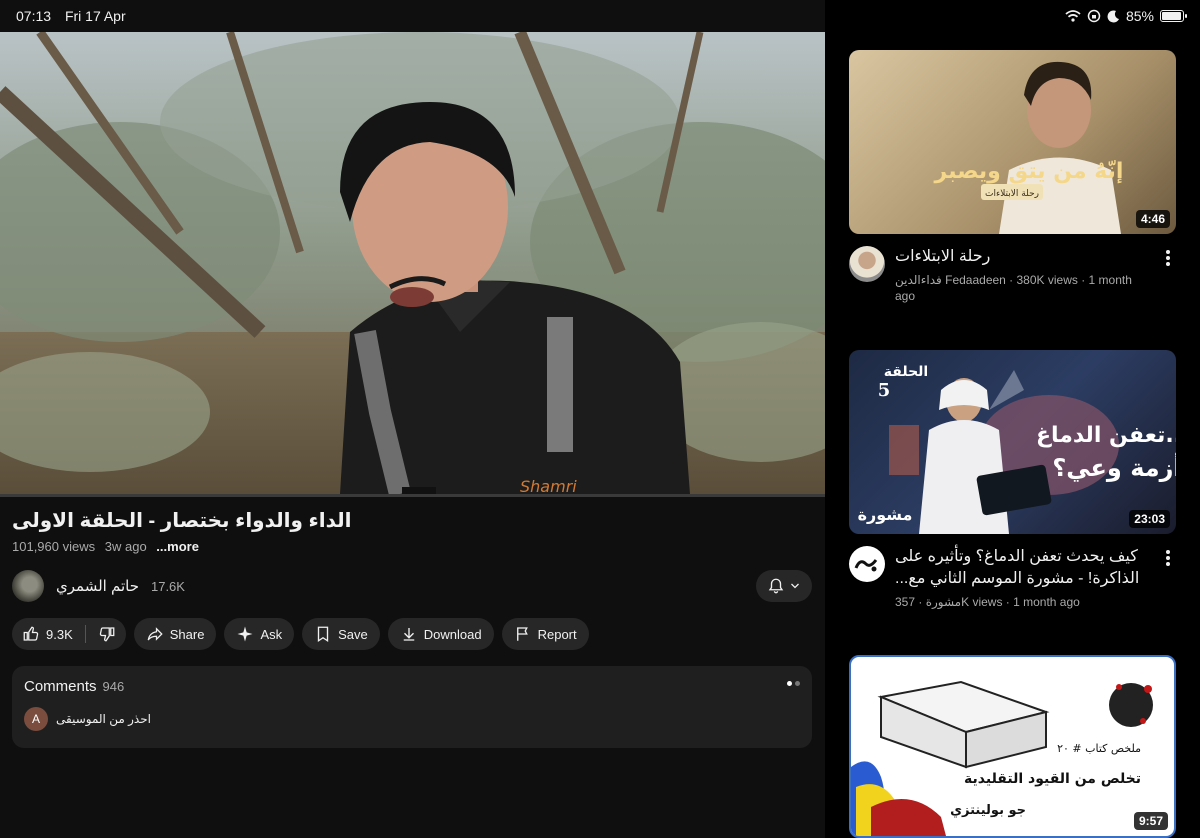 This screenshot has height=838, width=1200. What do you see at coordinates (987, 602) in the screenshot?
I see `video-meta: مشورة · 357K views · 1 month ago` at bounding box center [987, 602].